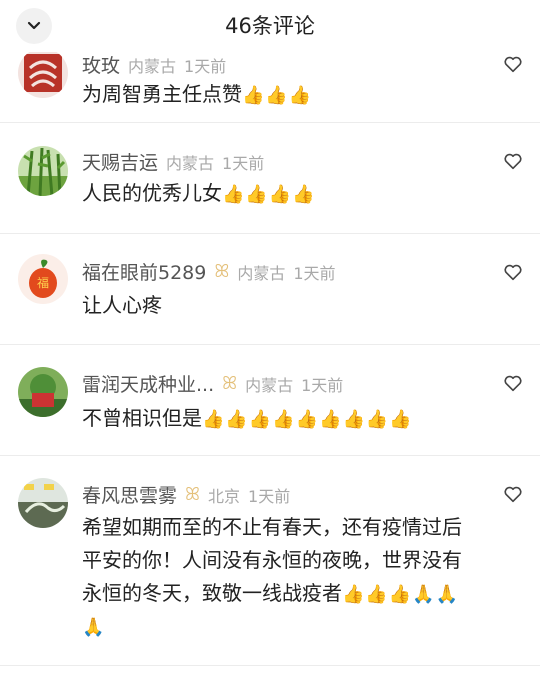 The image size is (540, 696). I want to click on comment-text-row: 不曾相识但是👍👍👍👍👍👍👍👍👍, so click(302, 419).